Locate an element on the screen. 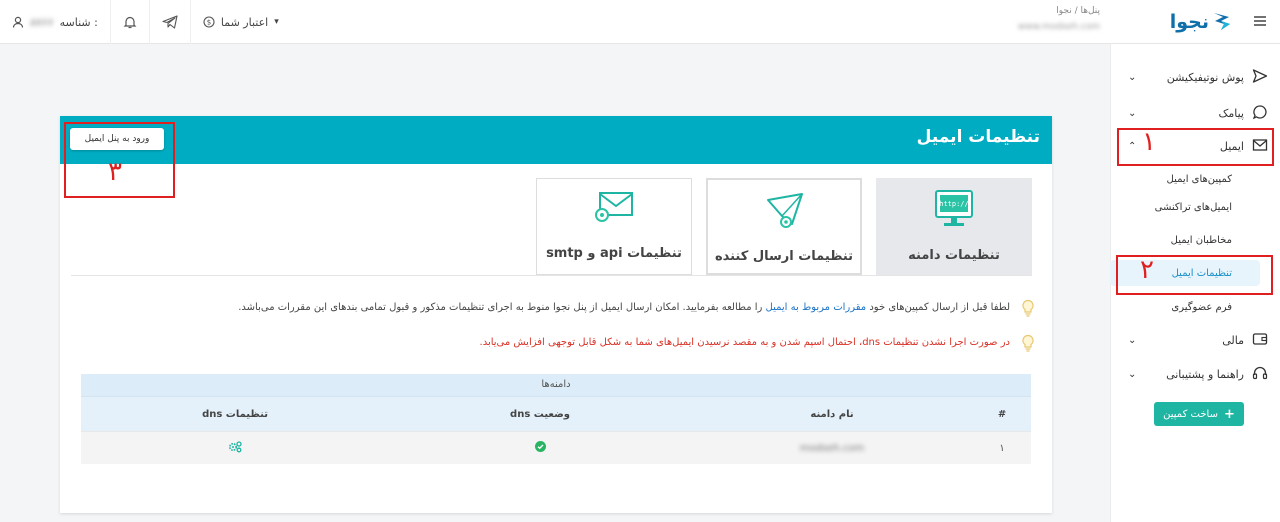 The image size is (1280, 522). row-domain-text: modseh.com is located at coordinates (832, 448).